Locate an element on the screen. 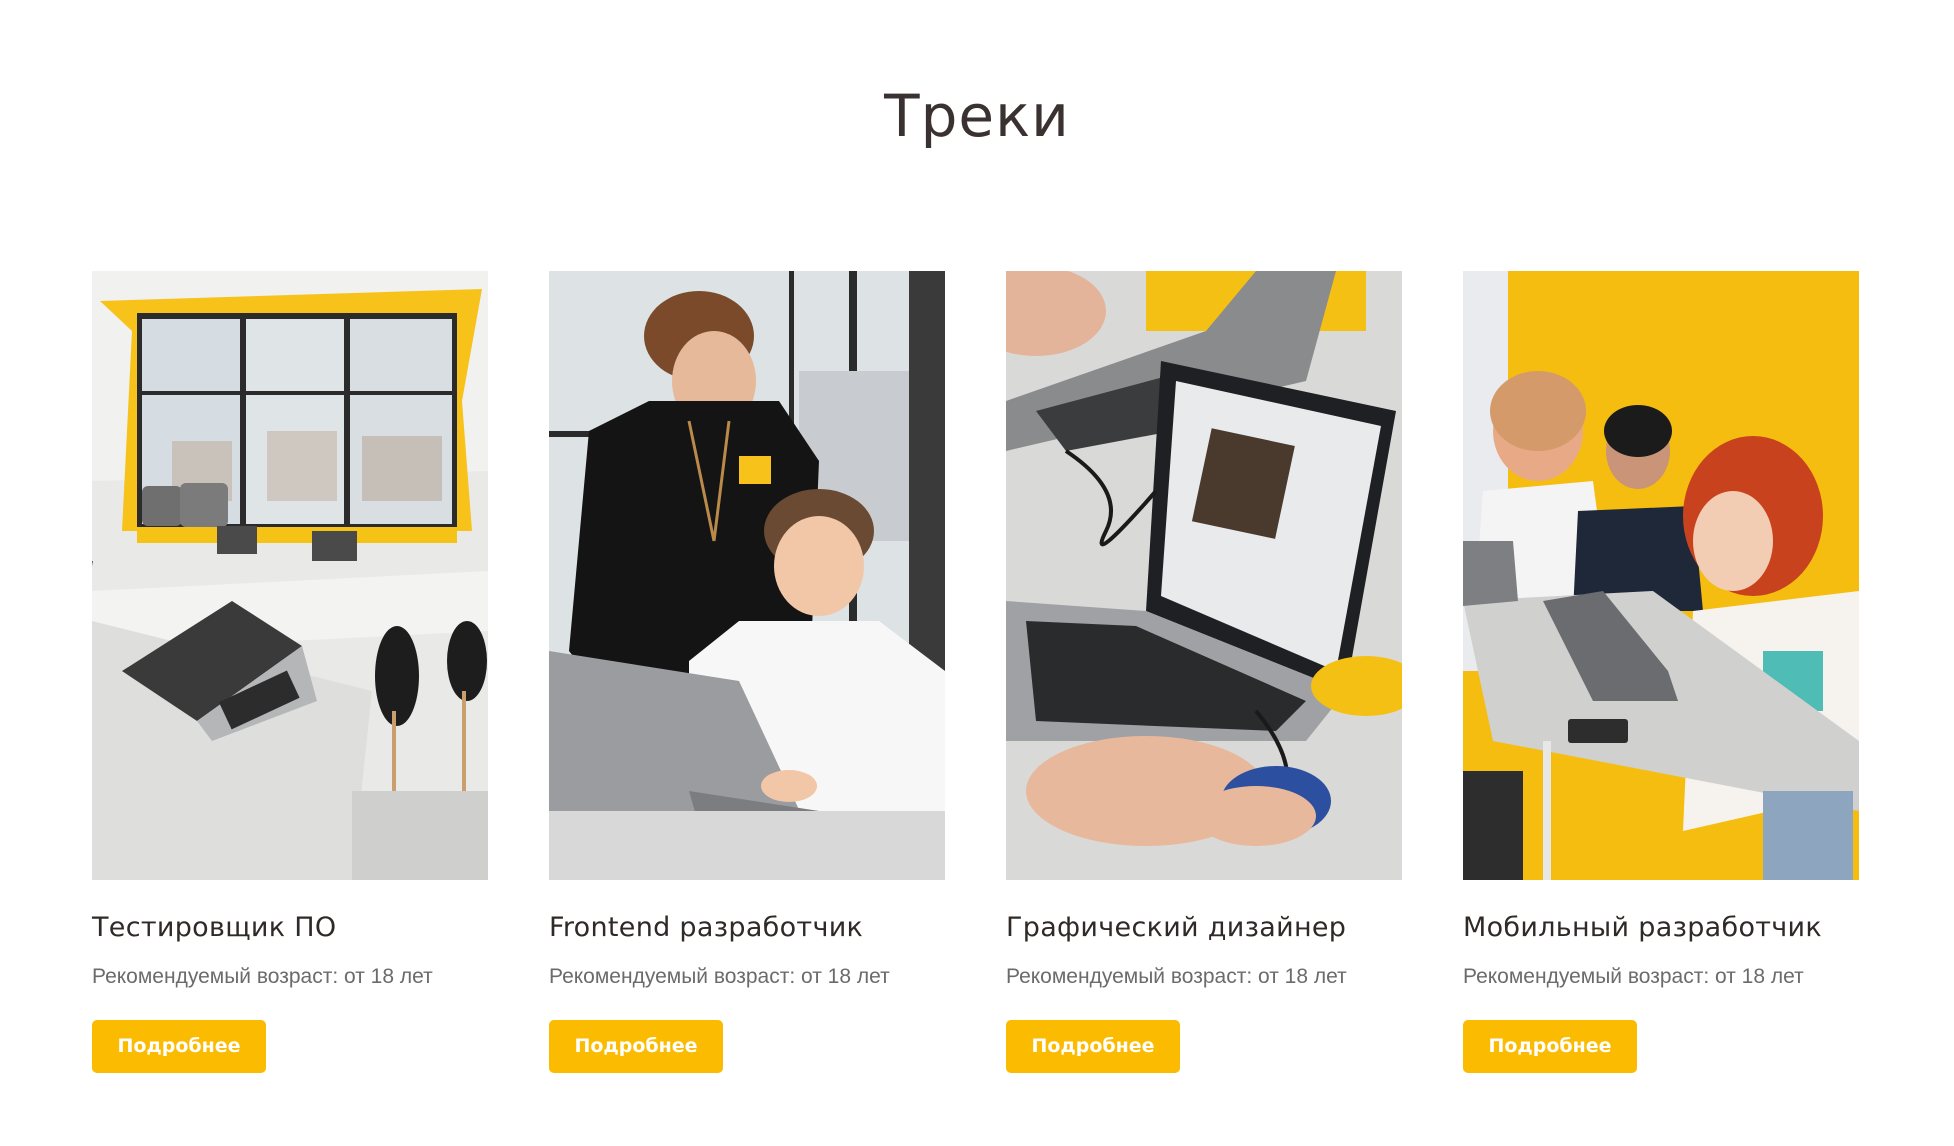 This screenshot has width=1954, height=1146. card-title: Frontend разработчик is located at coordinates (706, 927).